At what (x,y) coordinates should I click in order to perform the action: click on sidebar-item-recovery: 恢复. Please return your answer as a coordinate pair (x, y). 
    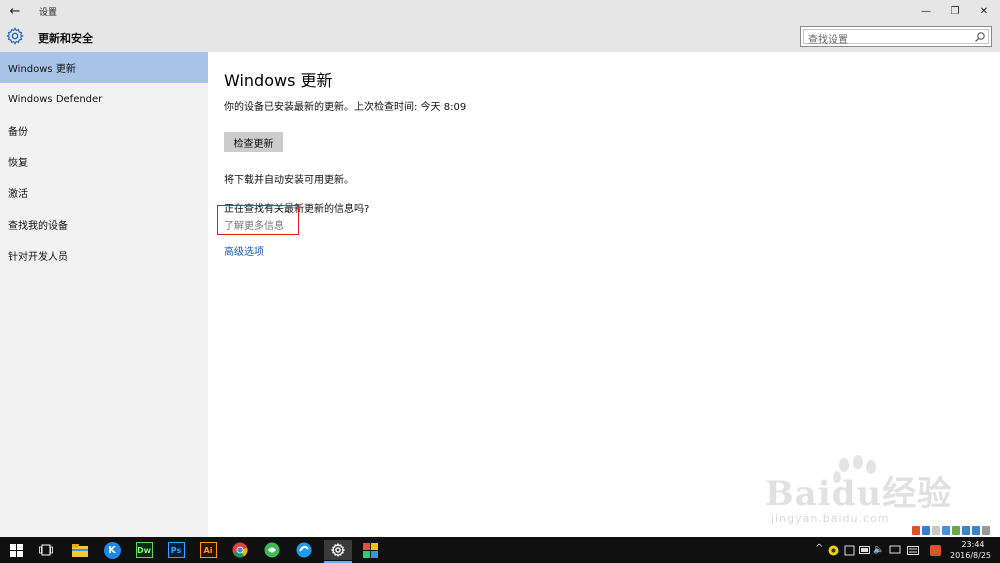
    Looking at the image, I should click on (104, 161).